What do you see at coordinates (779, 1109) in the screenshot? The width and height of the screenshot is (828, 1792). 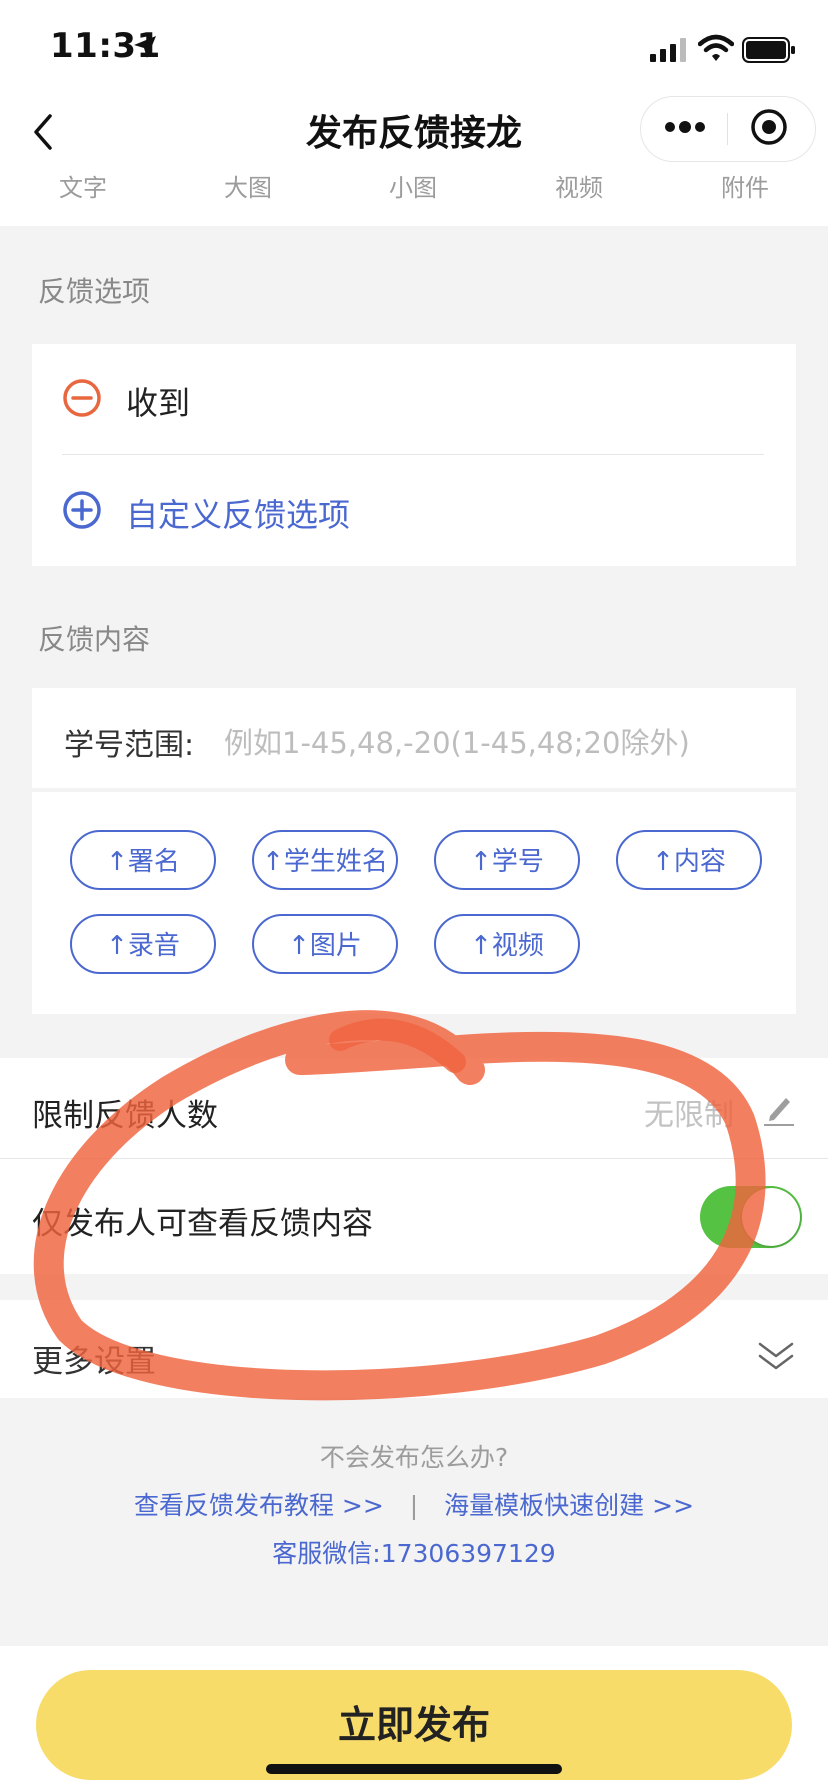 I see `edit-pencil-icon` at bounding box center [779, 1109].